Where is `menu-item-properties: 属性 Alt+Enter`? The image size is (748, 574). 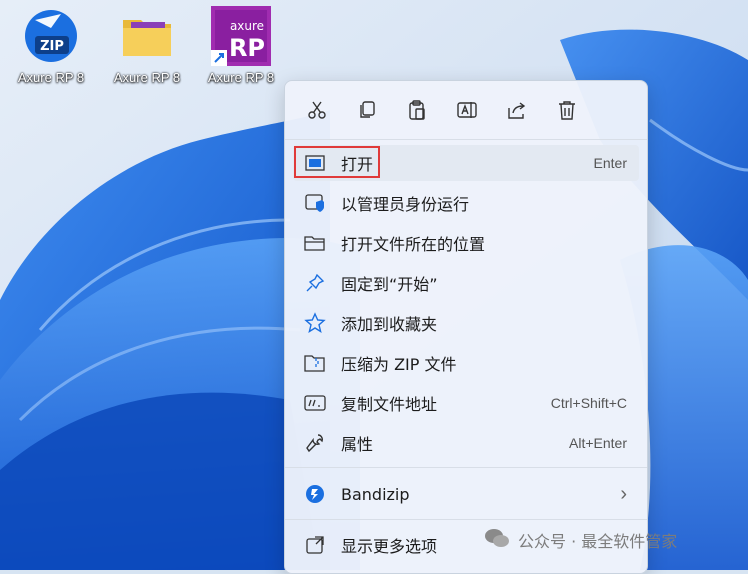 menu-item-properties: 属性 Alt+Enter is located at coordinates (466, 443).